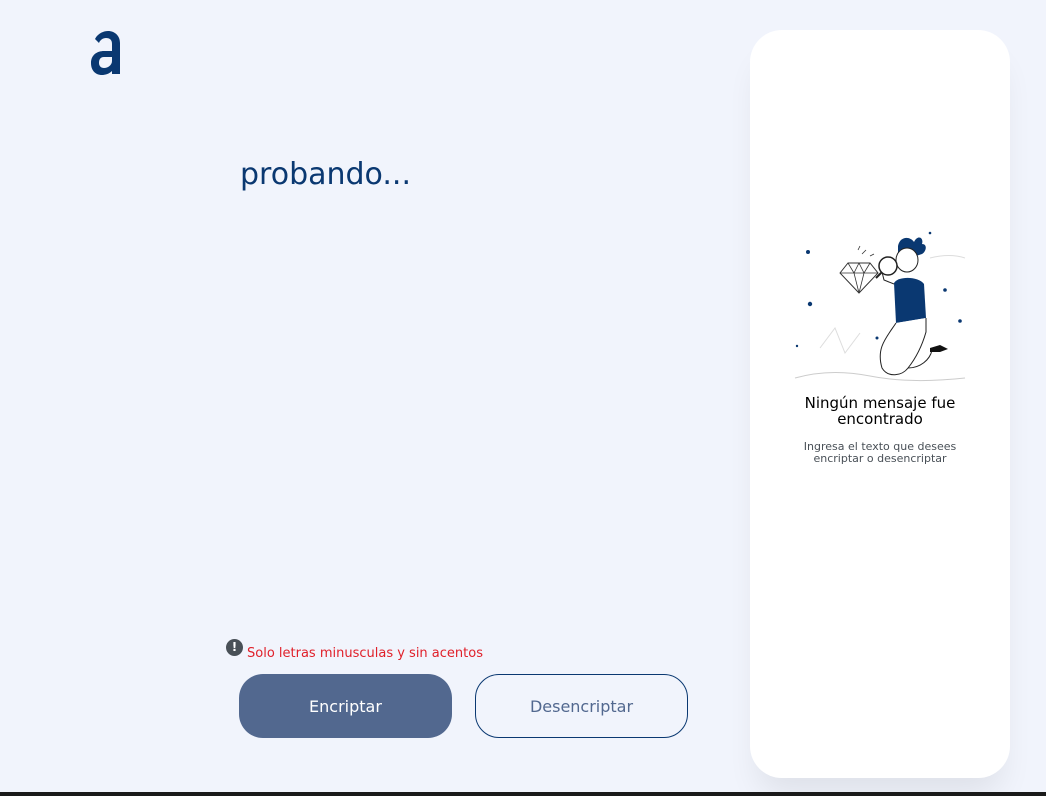 The image size is (1046, 796). What do you see at coordinates (880, 411) in the screenshot?
I see `empty-state-title: Ningún mensaje fue encontrado` at bounding box center [880, 411].